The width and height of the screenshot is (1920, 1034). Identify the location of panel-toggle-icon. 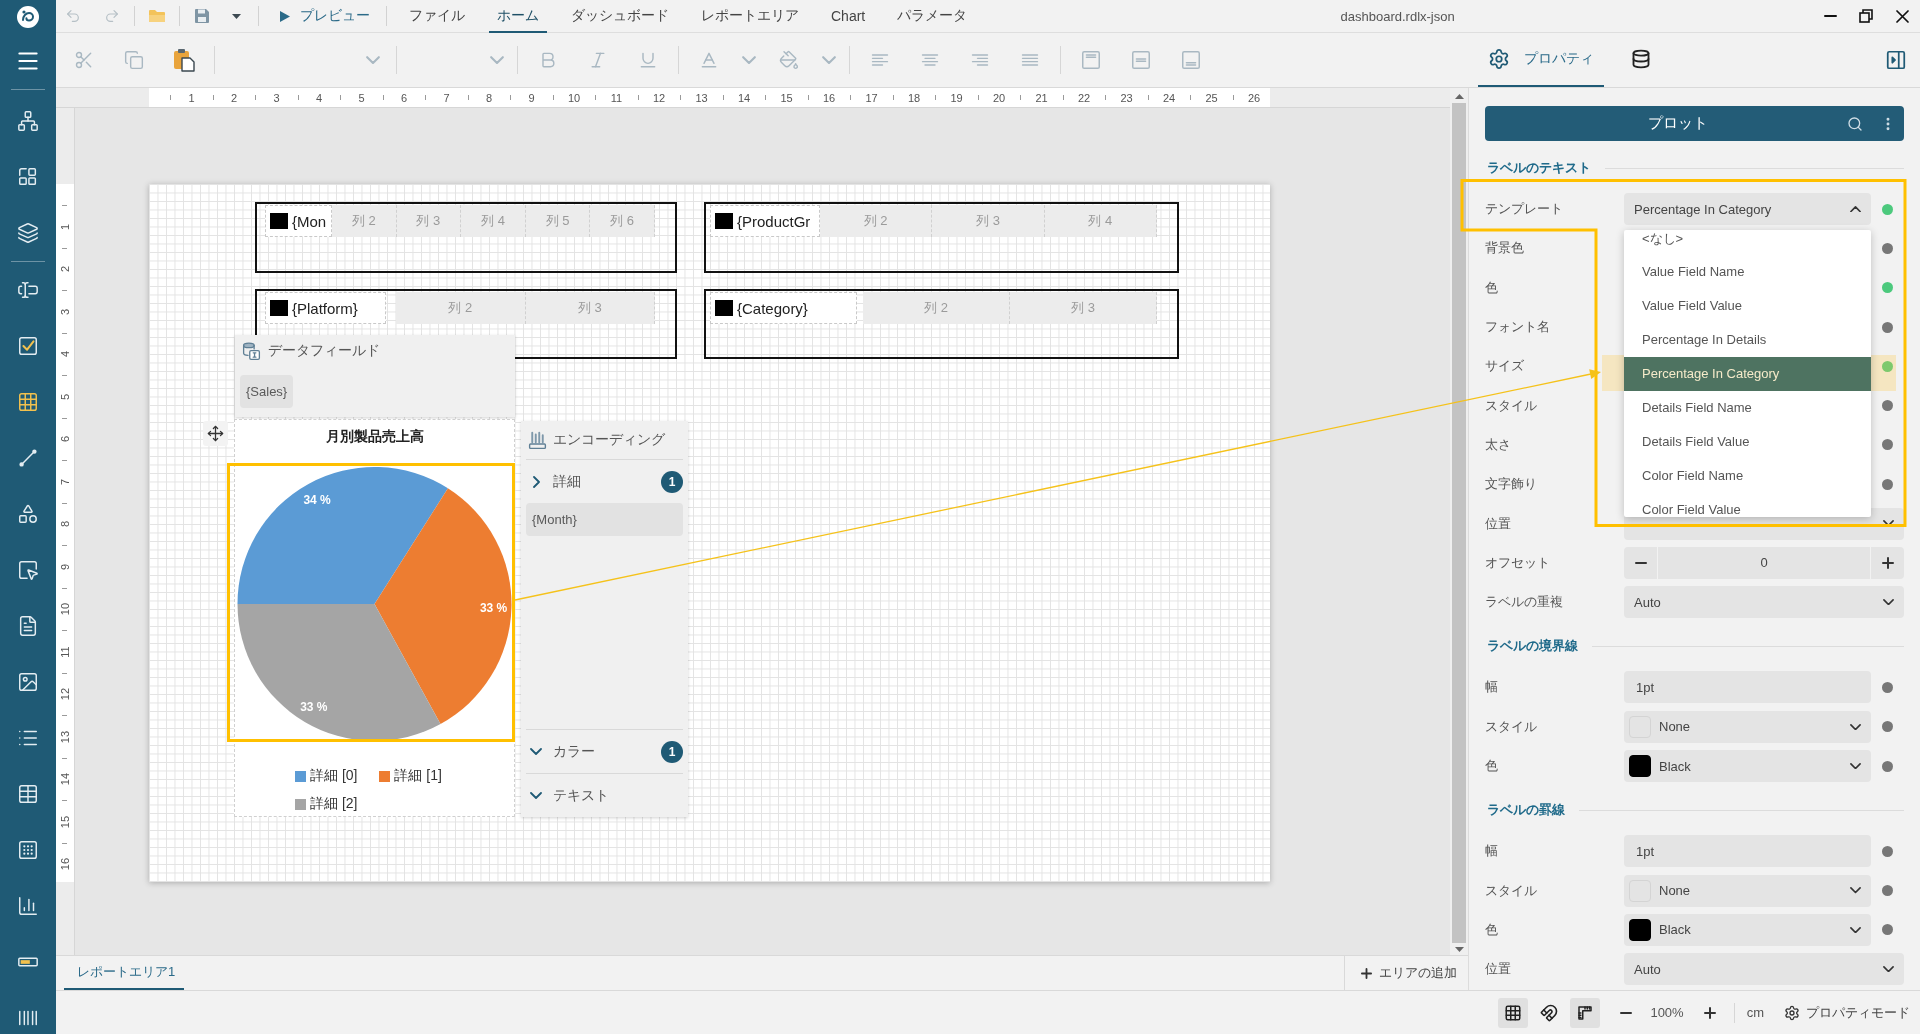
(1896, 60).